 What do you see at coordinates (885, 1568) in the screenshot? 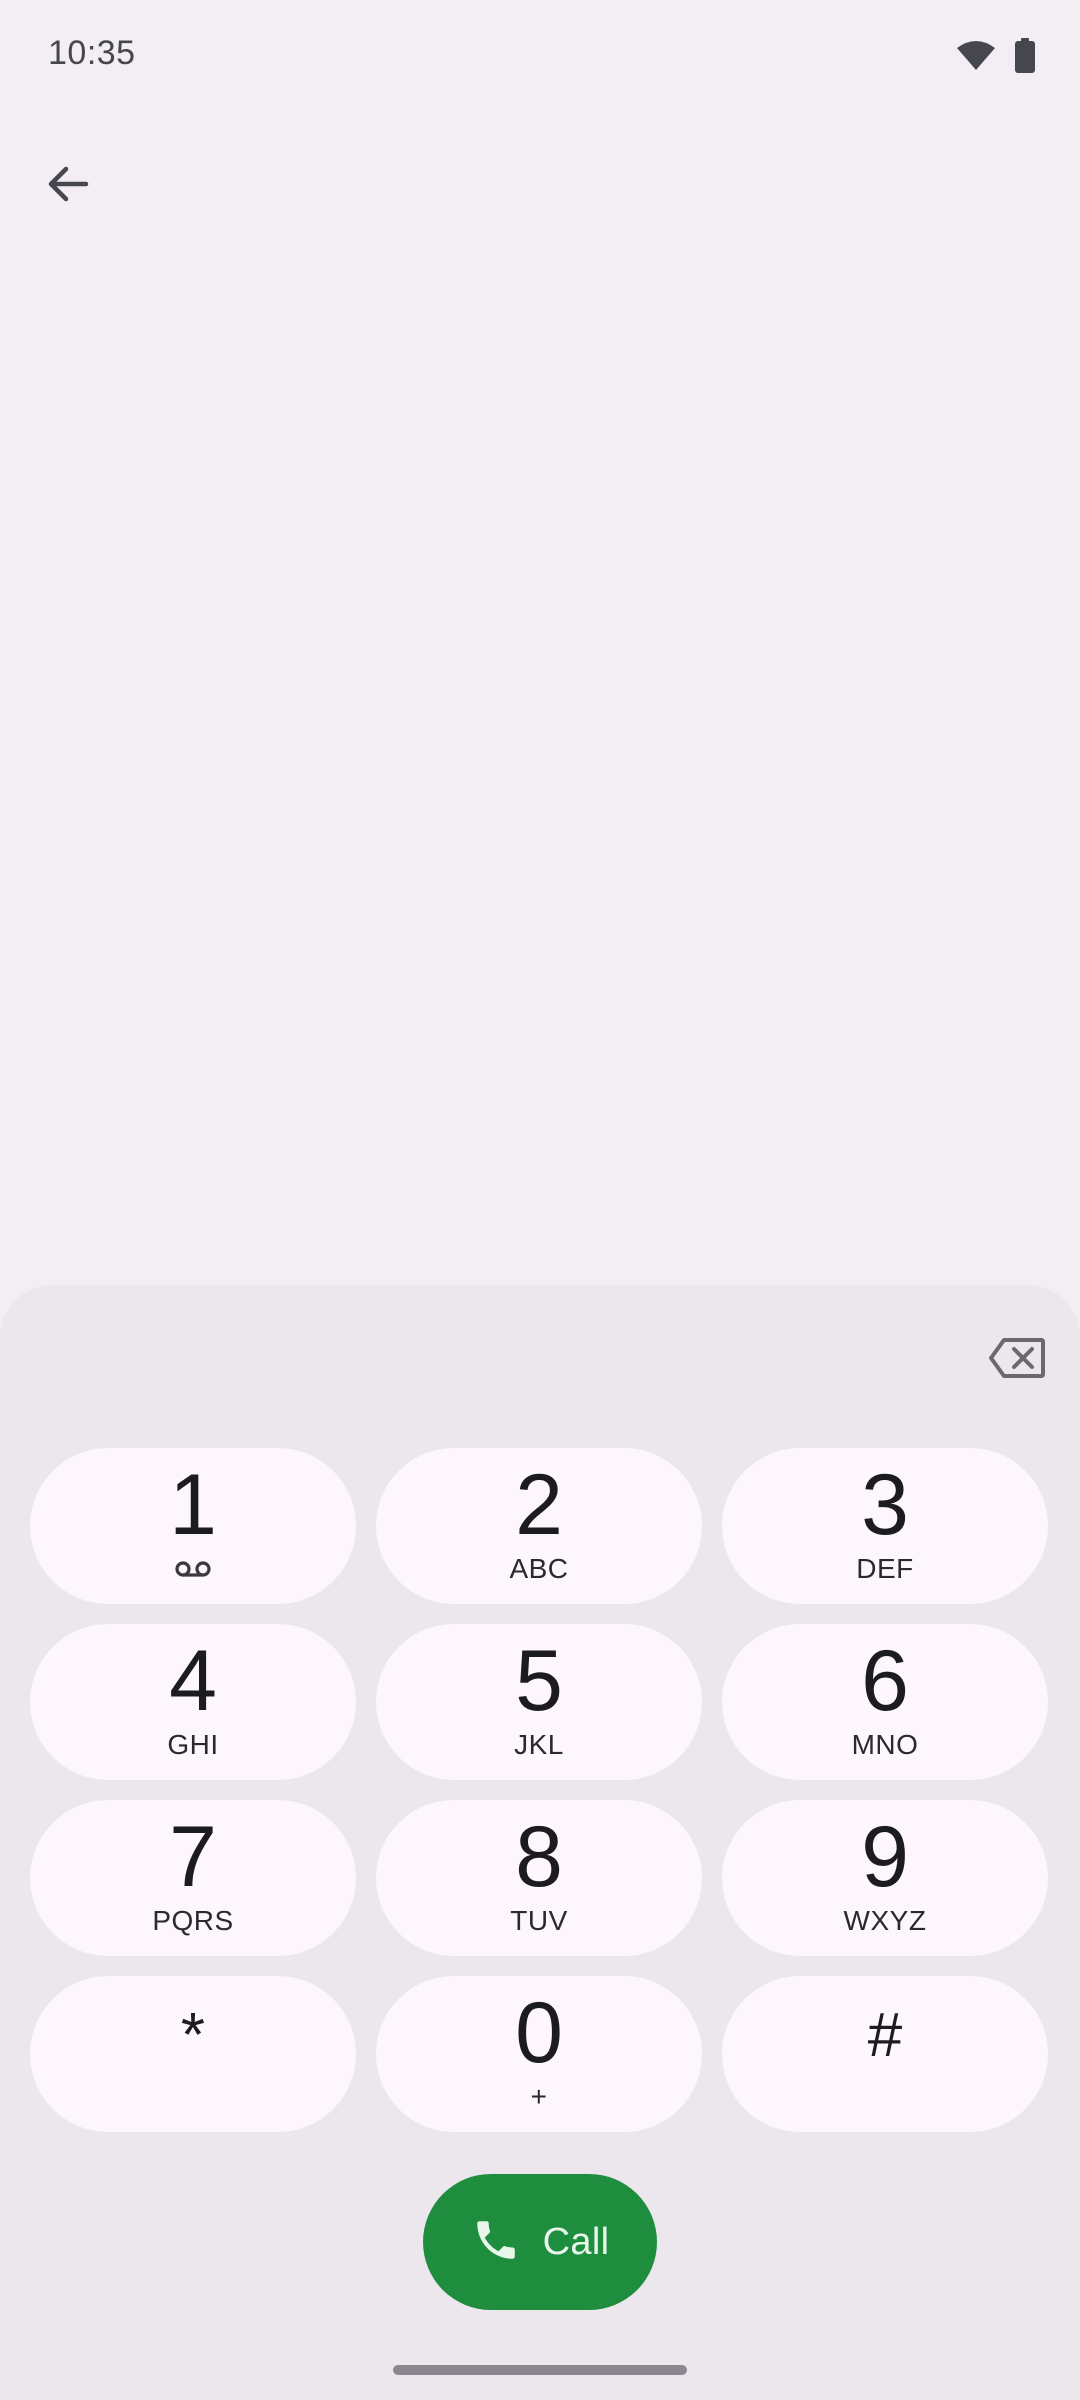
I see `key-letters: DEF` at bounding box center [885, 1568].